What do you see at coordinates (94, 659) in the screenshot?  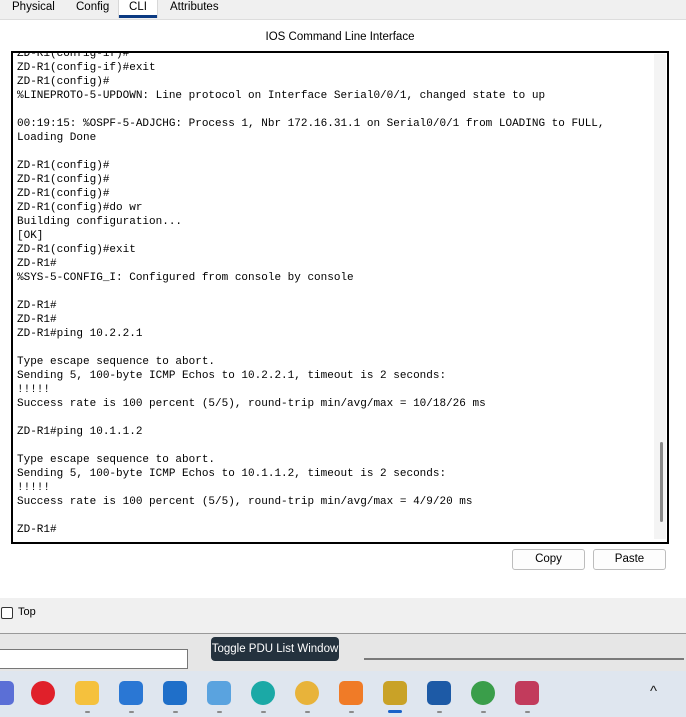 I see `bottom-left-field` at bounding box center [94, 659].